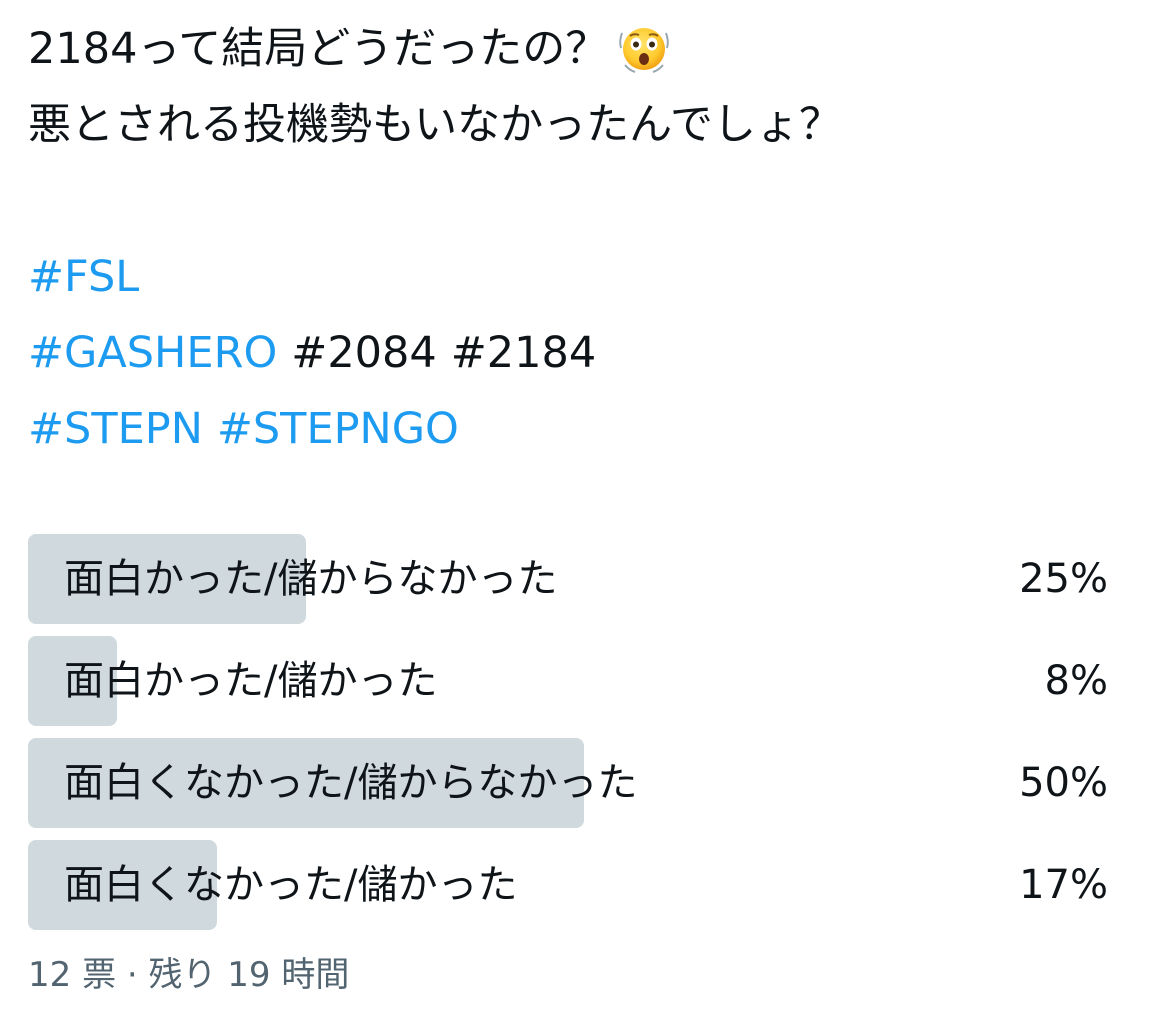 The width and height of the screenshot is (1170, 1029). Describe the element at coordinates (1063, 885) in the screenshot. I see `poll-option-percent: 17%` at that location.